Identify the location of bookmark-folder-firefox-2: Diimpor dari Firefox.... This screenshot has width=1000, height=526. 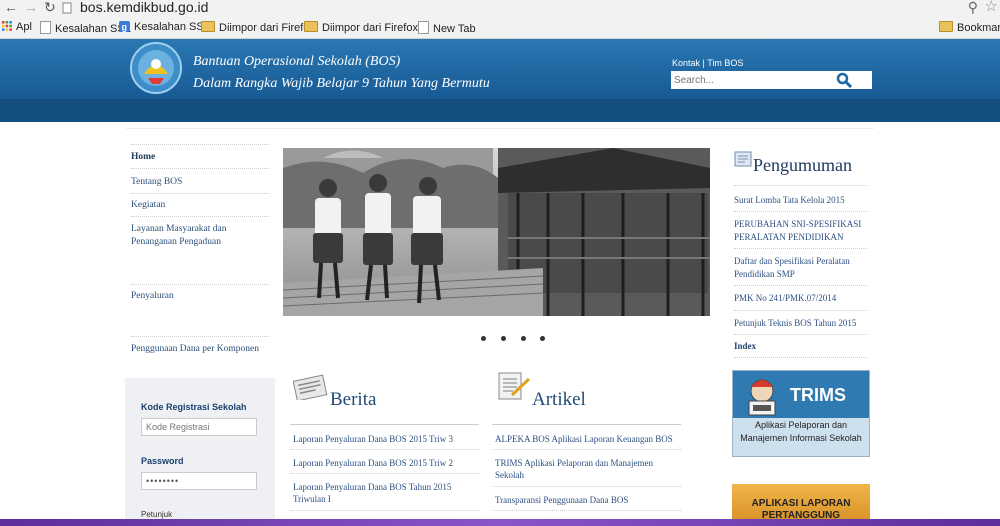
(365, 27).